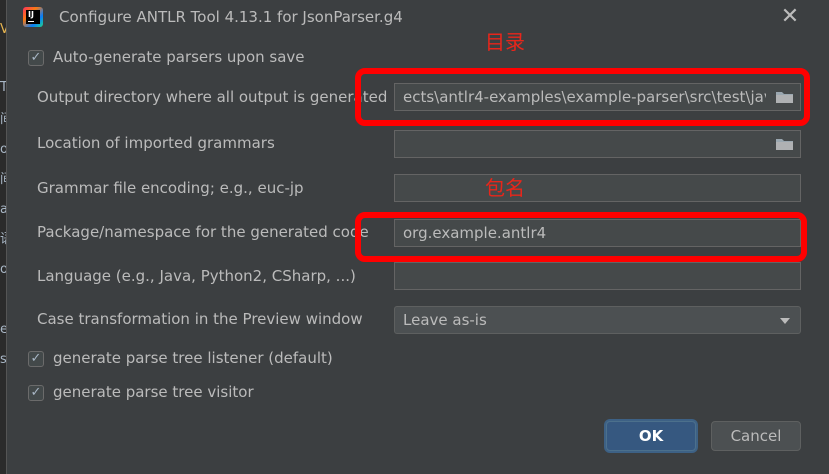 This screenshot has width=829, height=474. I want to click on chevron-down-icon, so click(785, 321).